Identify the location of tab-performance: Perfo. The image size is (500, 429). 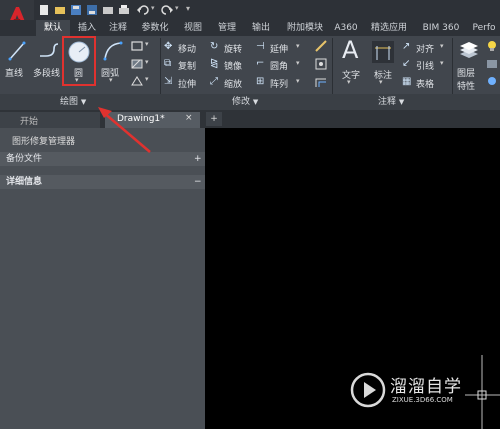
(484, 28).